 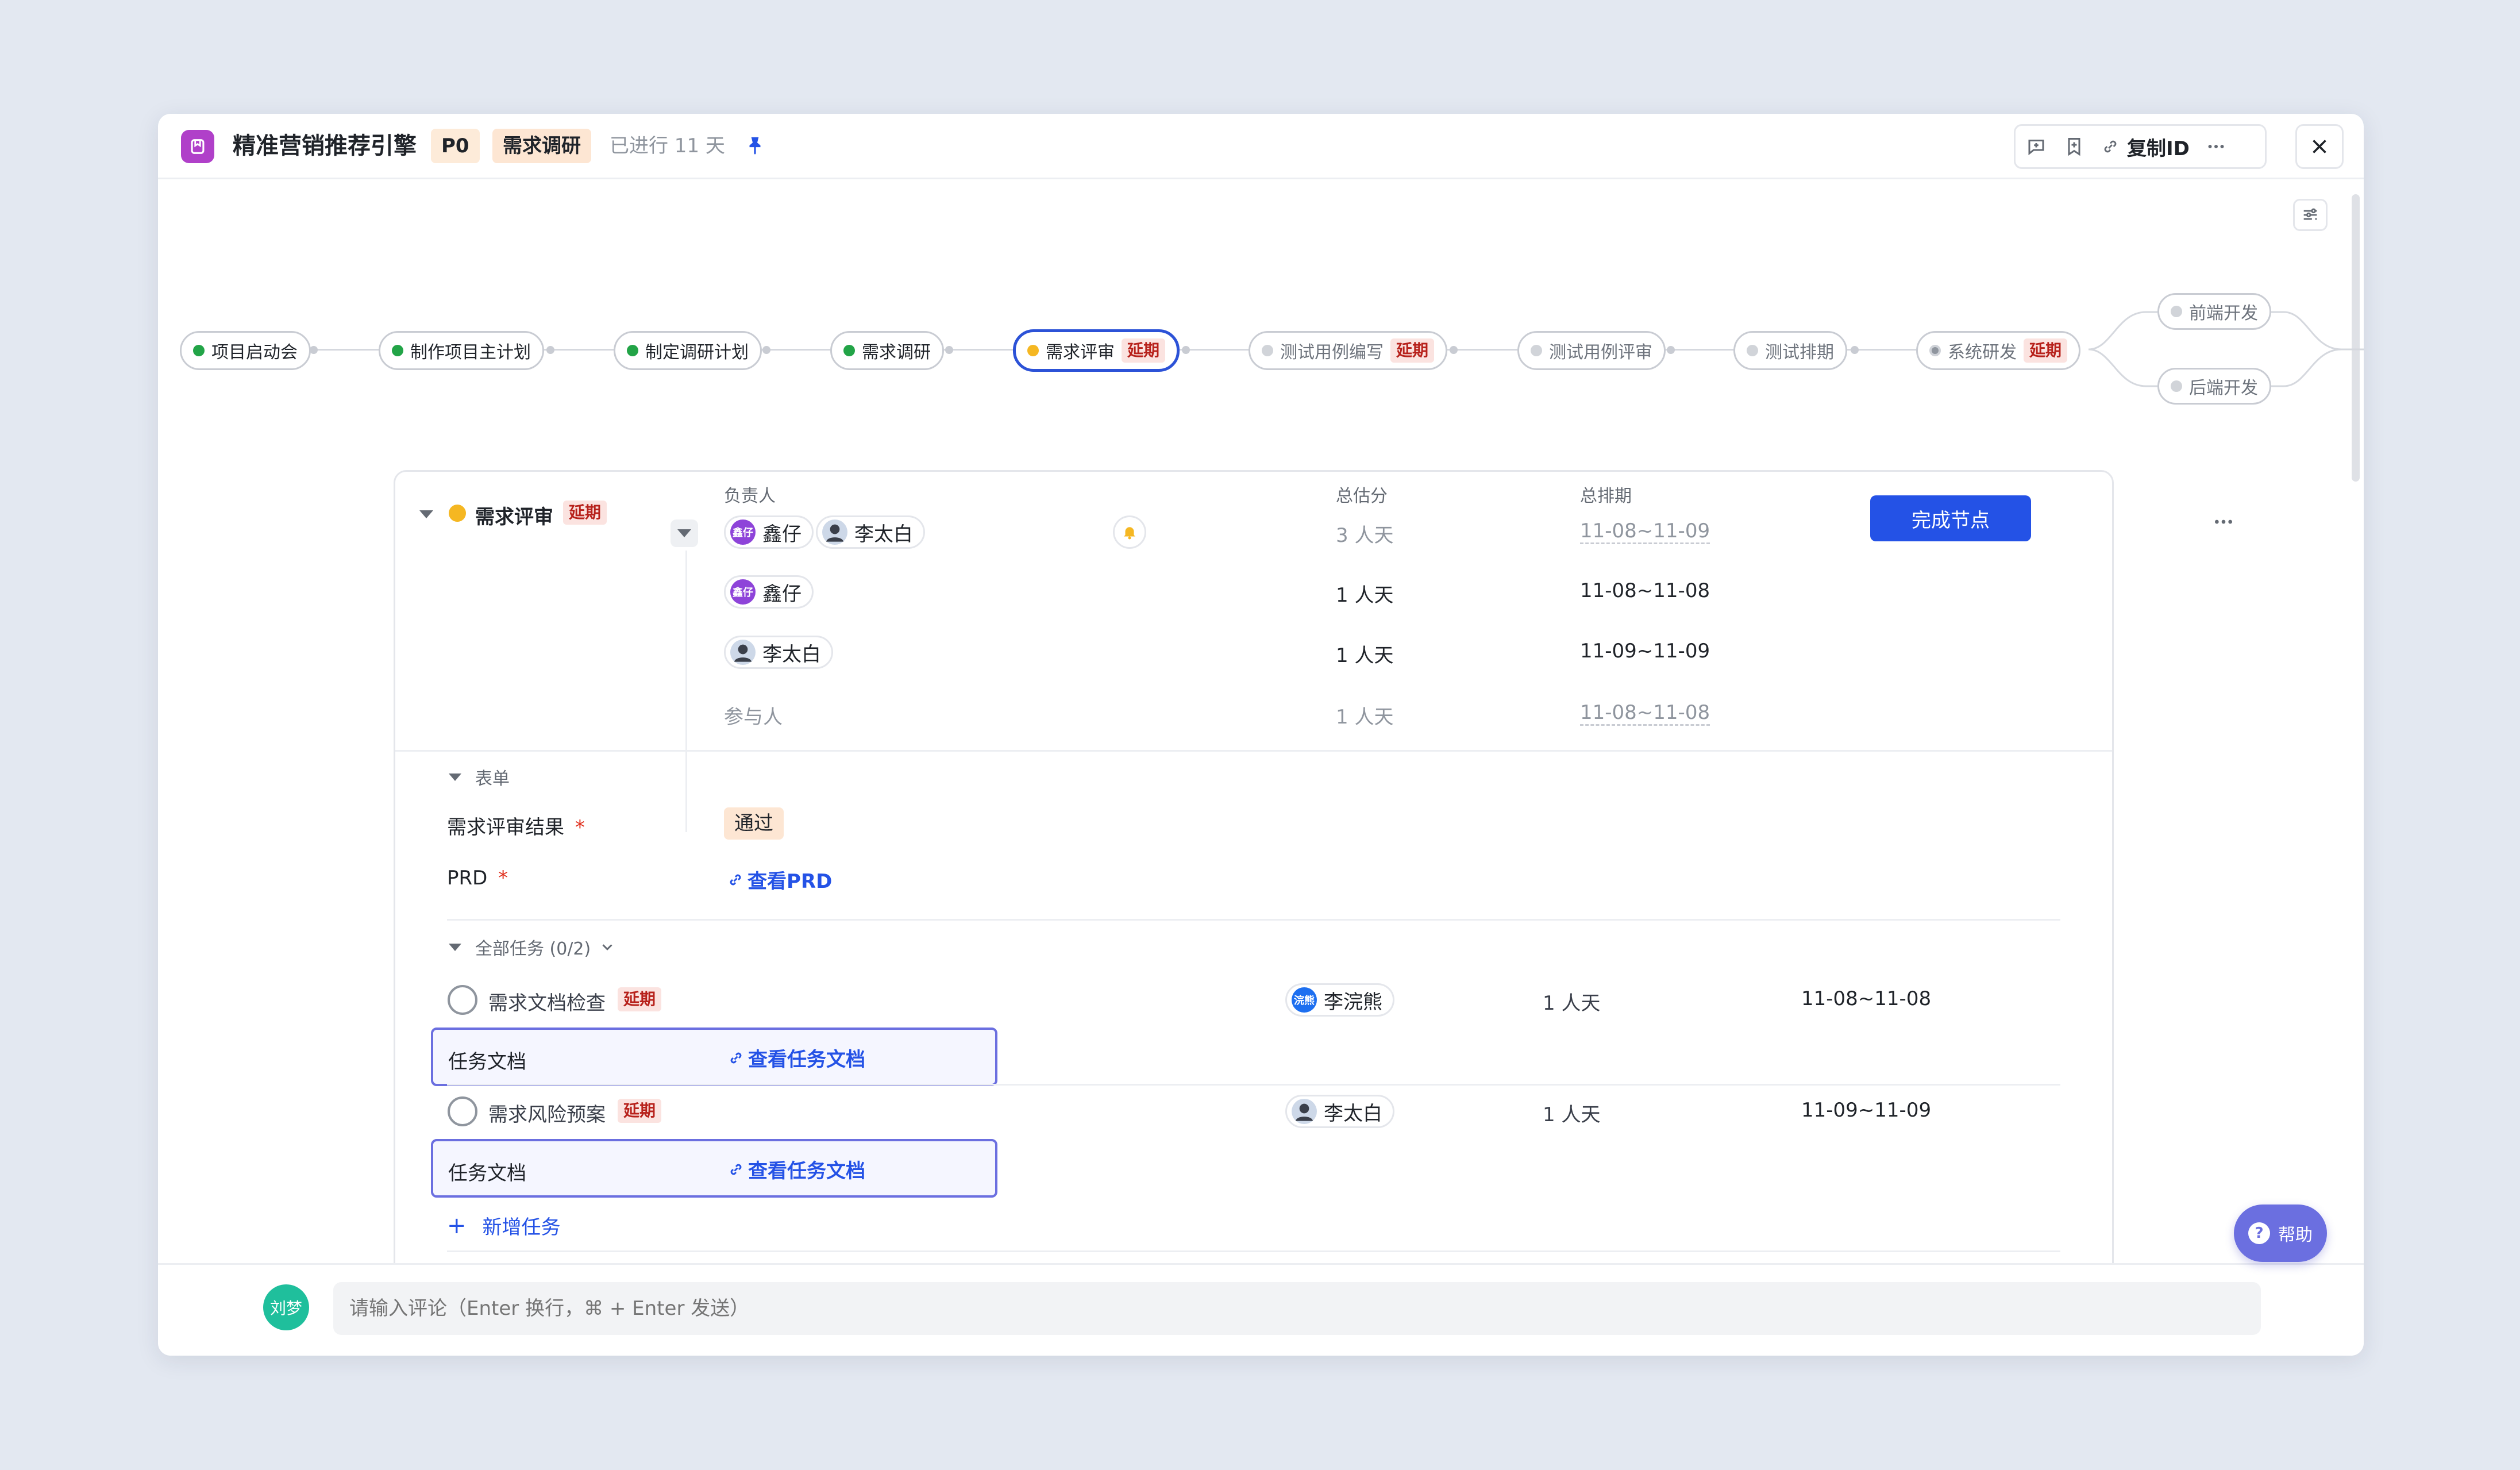 What do you see at coordinates (714, 1168) in the screenshot?
I see `task-doc-row: 任务文档 查看任务文档` at bounding box center [714, 1168].